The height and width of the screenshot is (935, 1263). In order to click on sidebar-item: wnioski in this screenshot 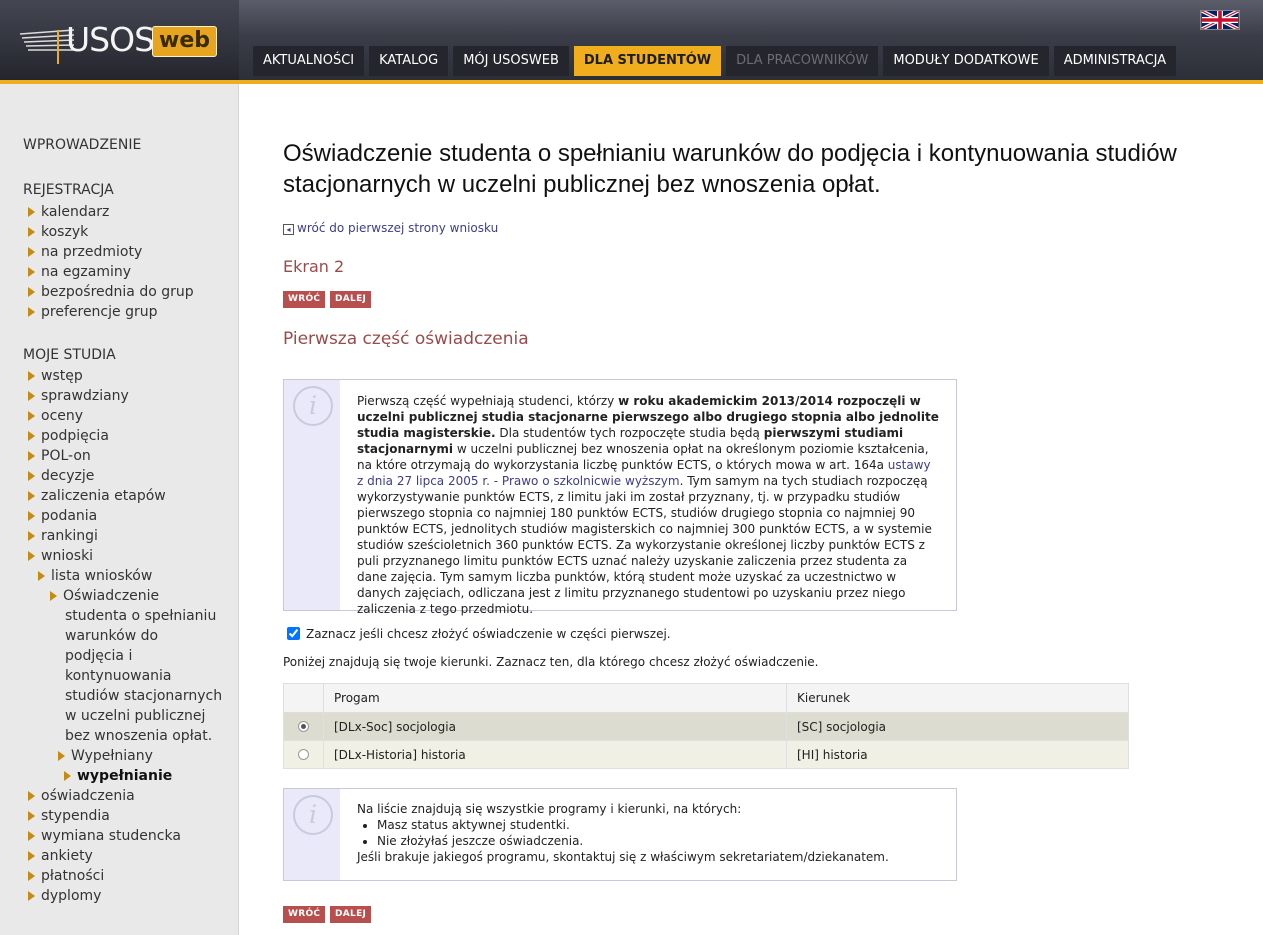, I will do `click(60, 556)`.